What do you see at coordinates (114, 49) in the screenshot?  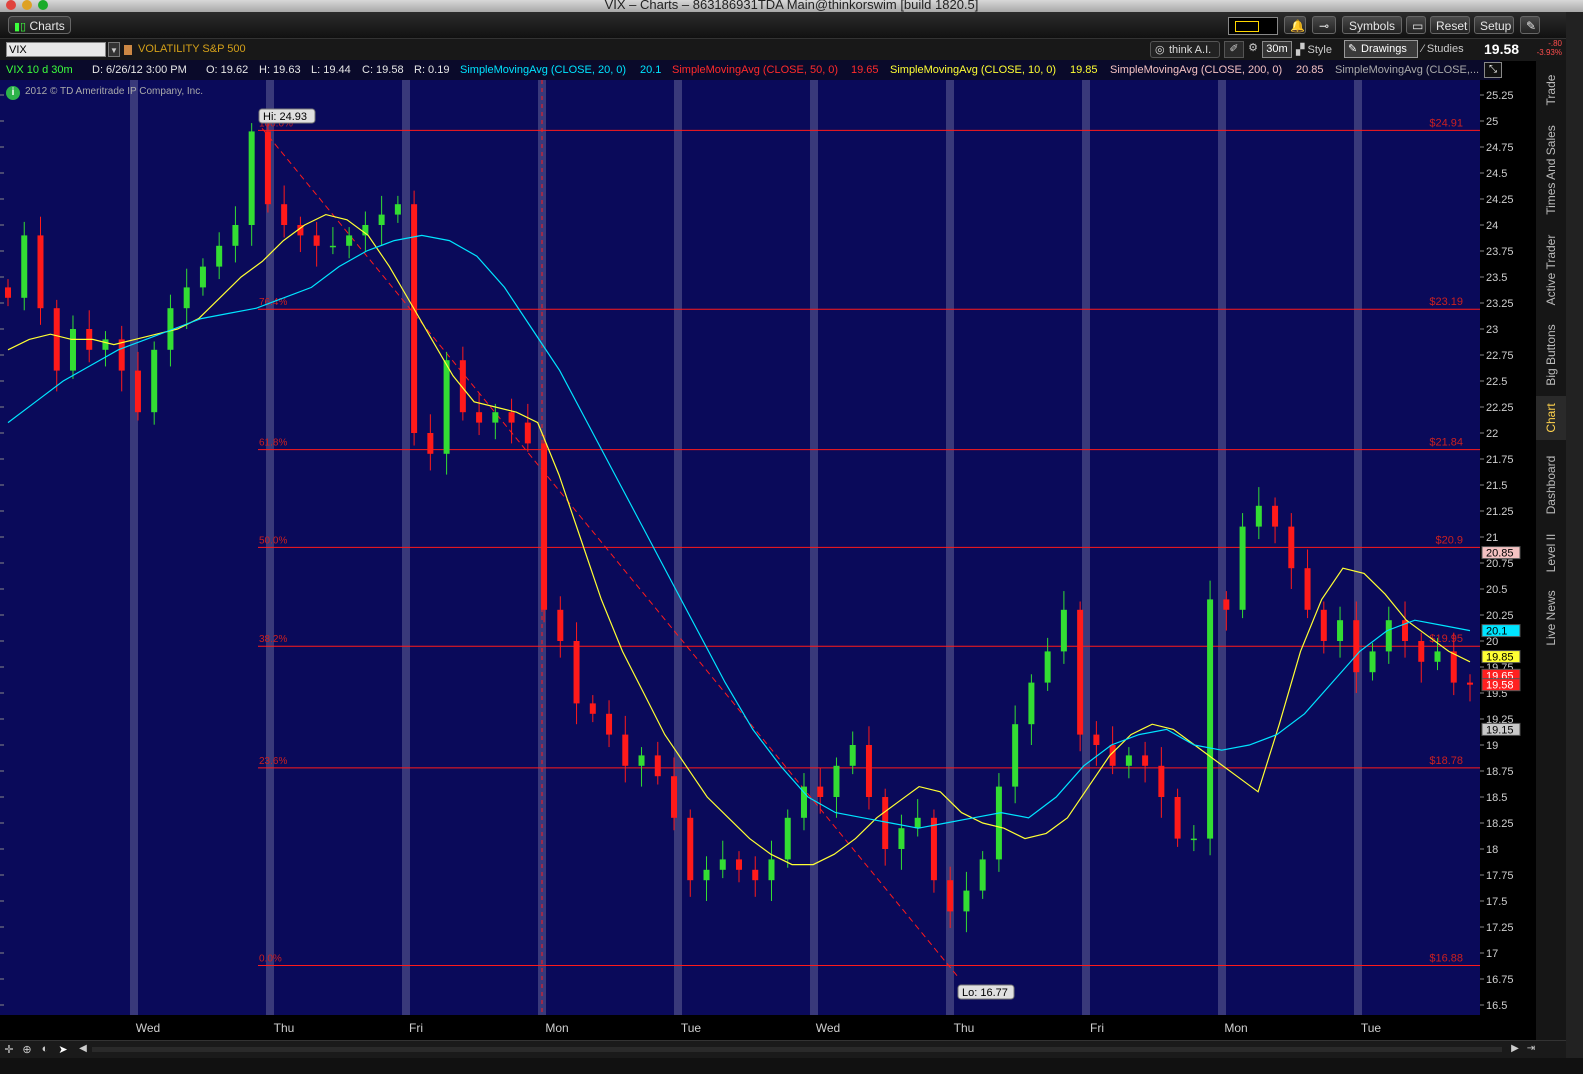 I see `symbol-dropdown-icon: ▼` at bounding box center [114, 49].